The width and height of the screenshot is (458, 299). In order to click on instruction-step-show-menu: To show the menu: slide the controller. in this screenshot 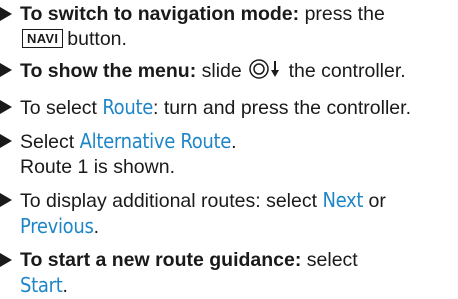, I will do `click(229, 72)`.